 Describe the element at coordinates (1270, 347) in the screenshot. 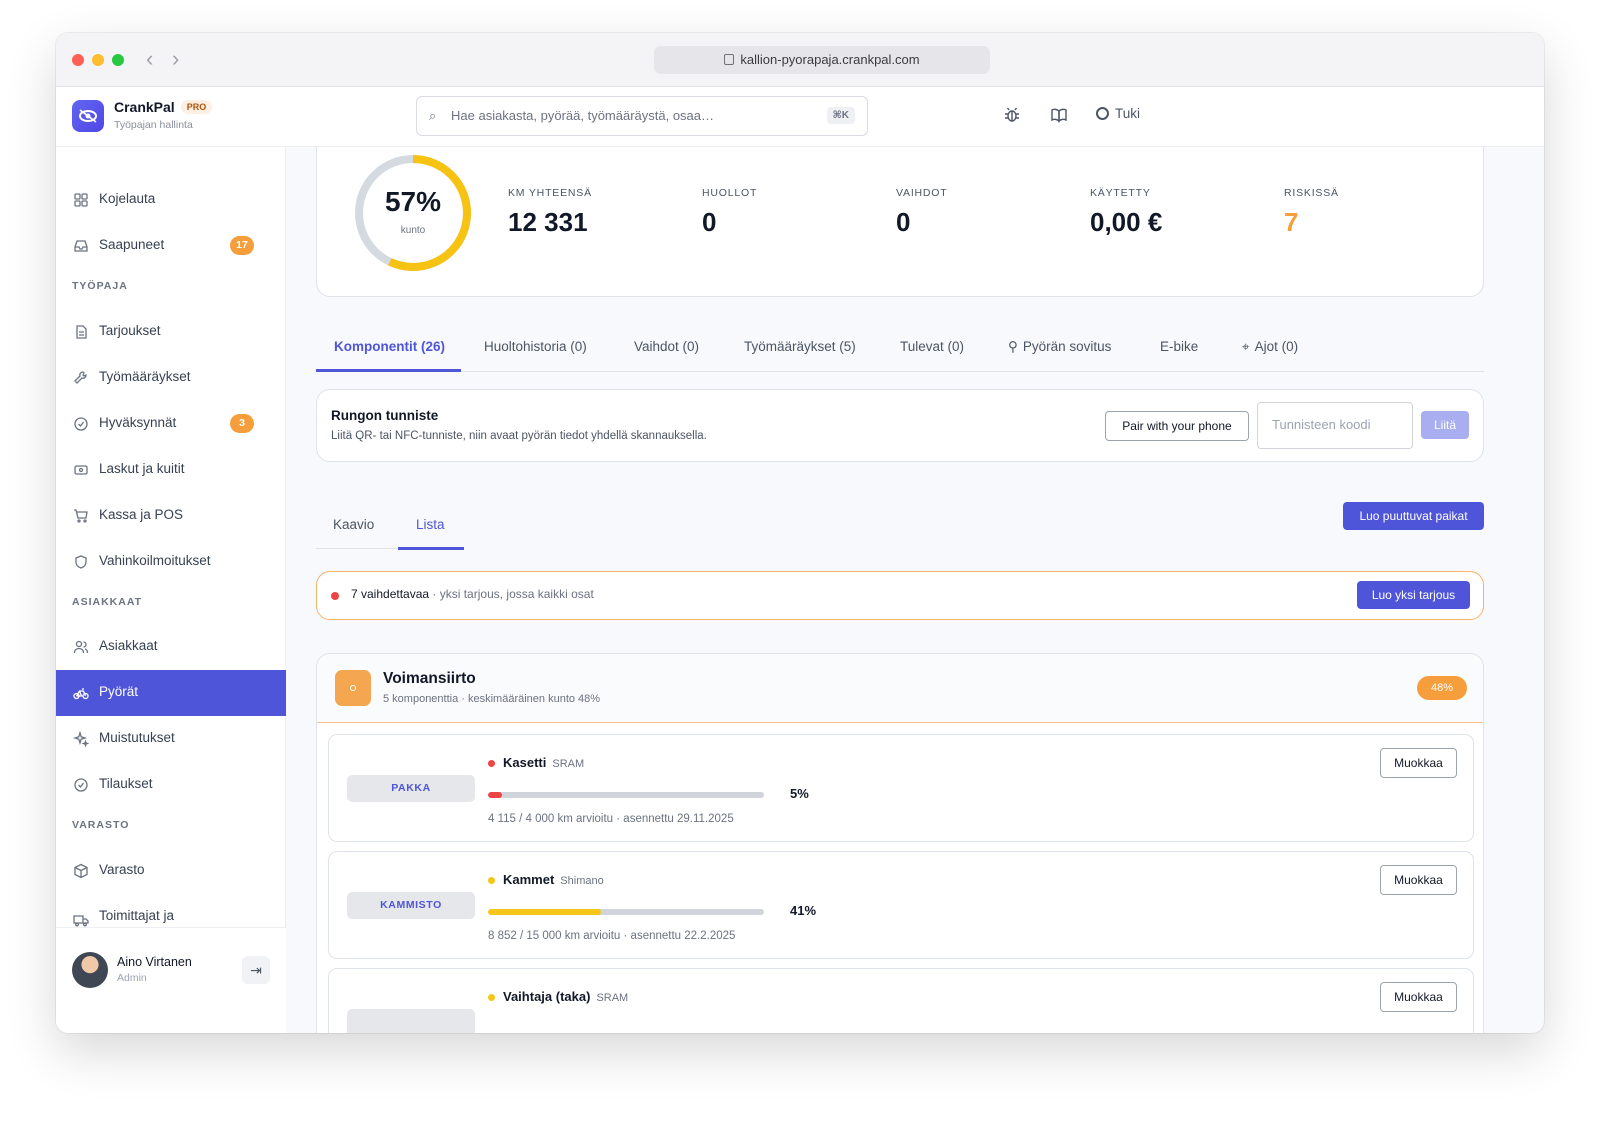

I see `tab-rides: ⌖ Ajot (0)` at that location.